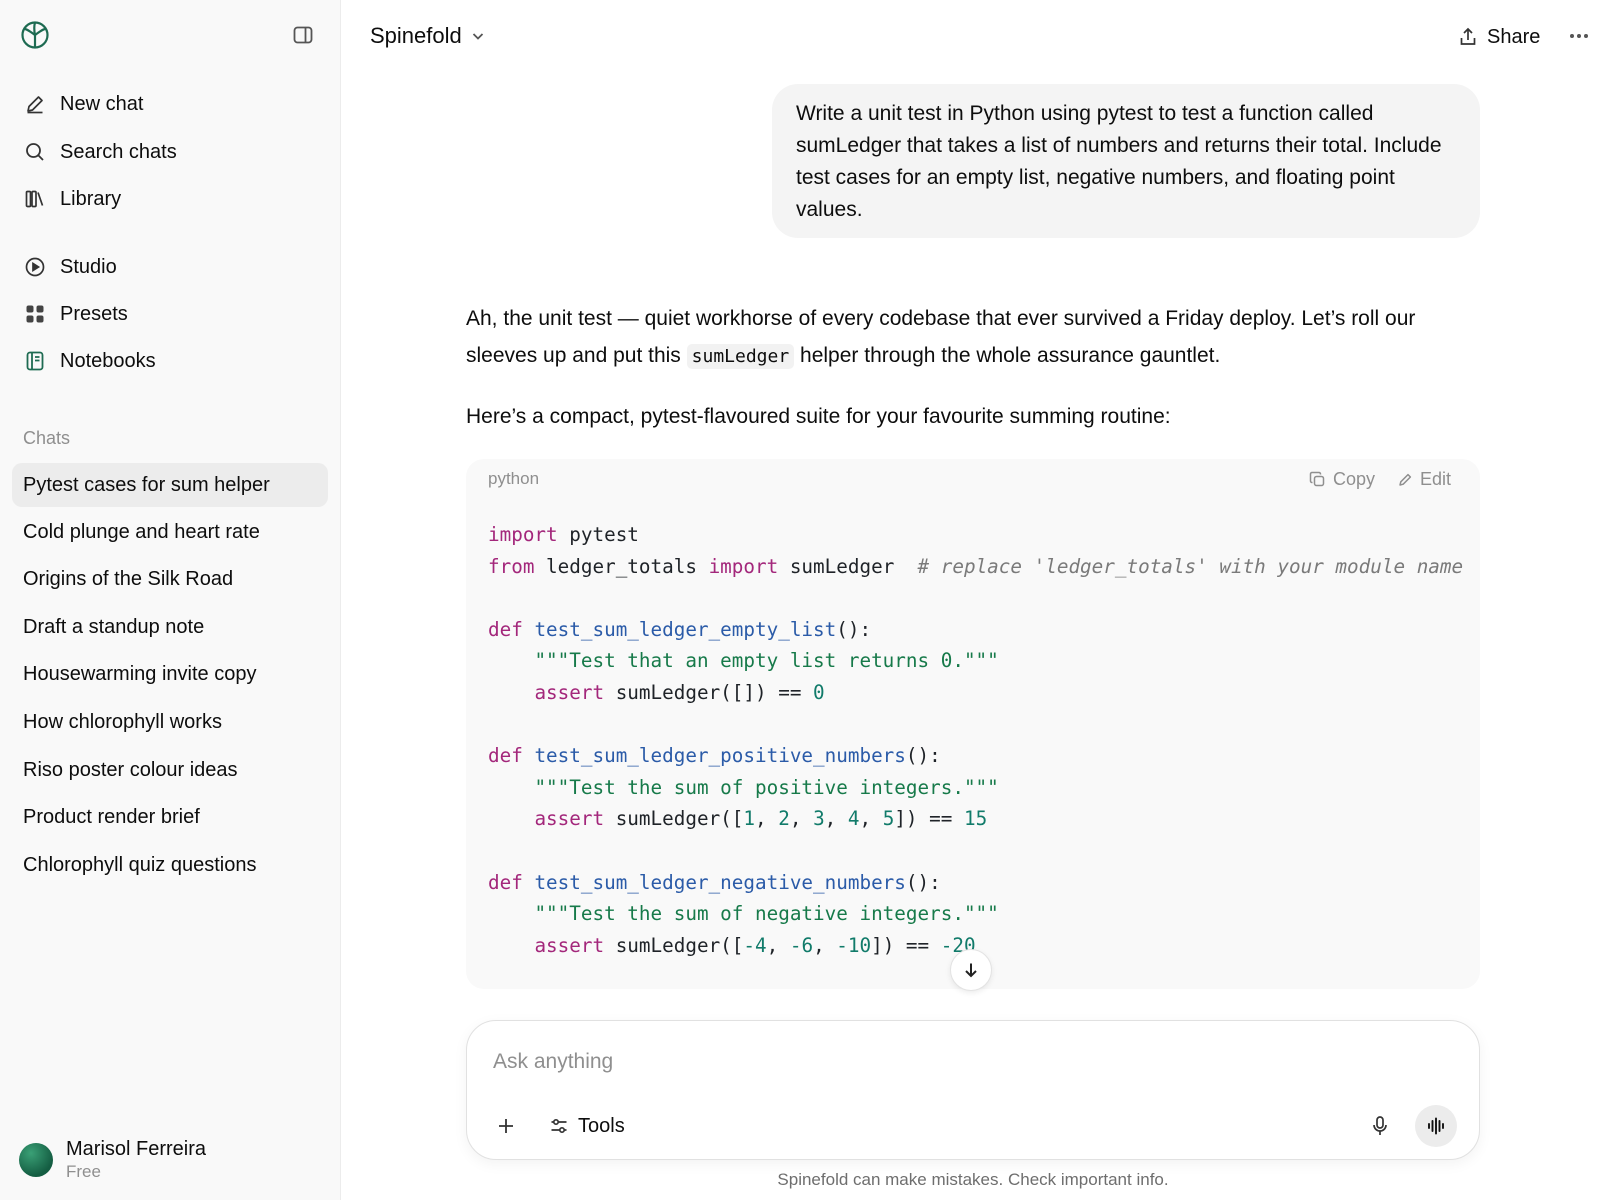  What do you see at coordinates (170, 722) in the screenshot?
I see `chat-history-item: How chlorophyll works` at bounding box center [170, 722].